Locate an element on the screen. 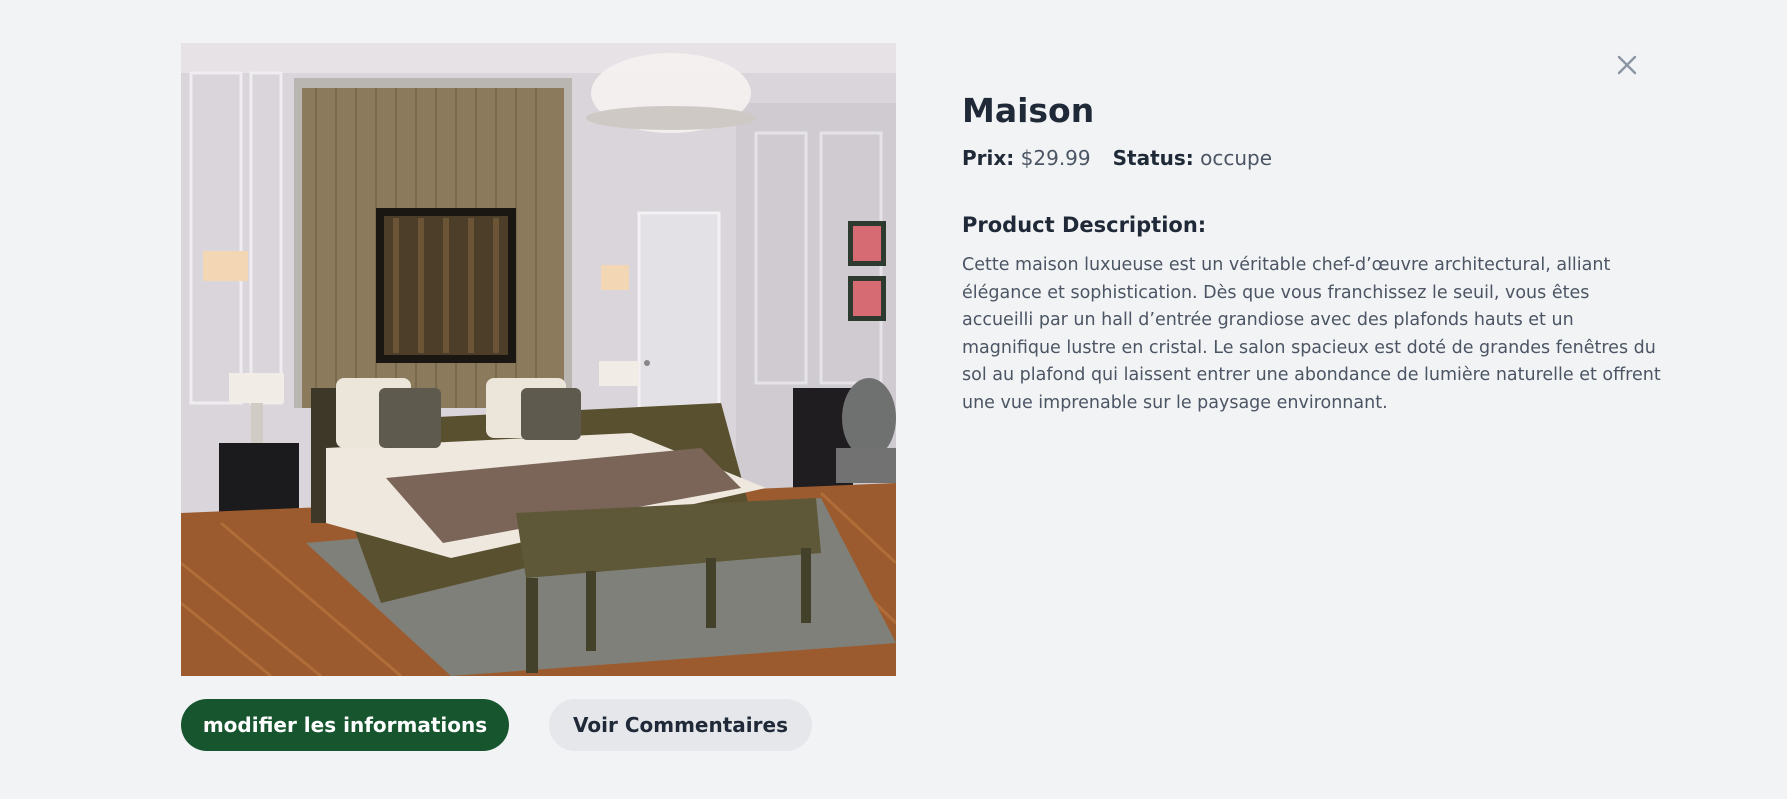  status-info: Status: occupe is located at coordinates (1192, 158).